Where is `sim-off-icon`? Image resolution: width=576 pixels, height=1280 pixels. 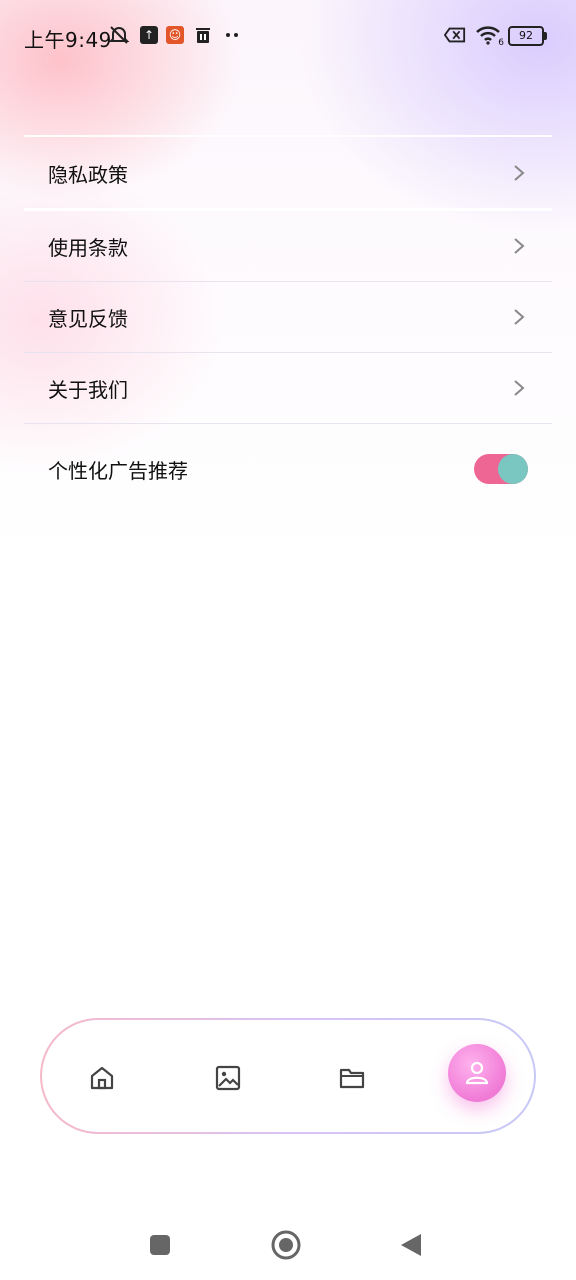
sim-off-icon is located at coordinates (455, 35).